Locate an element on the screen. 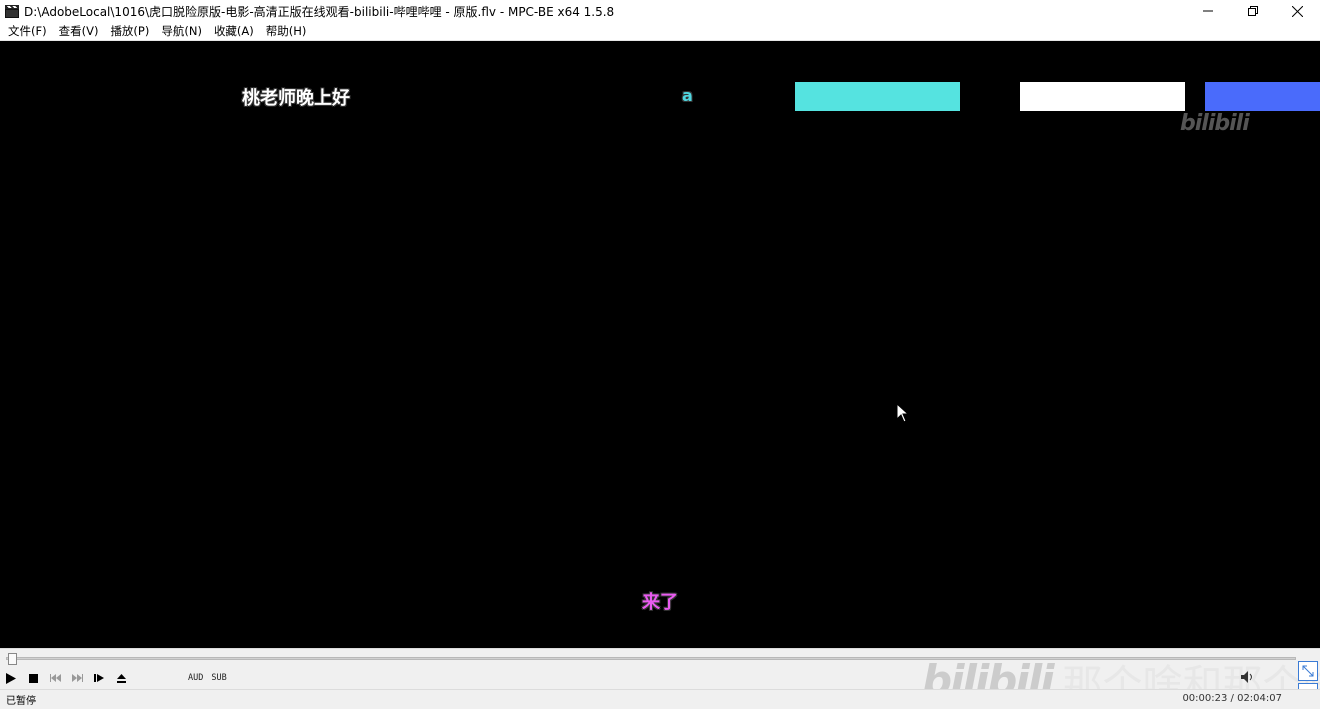  seek-bar is located at coordinates (660, 657).